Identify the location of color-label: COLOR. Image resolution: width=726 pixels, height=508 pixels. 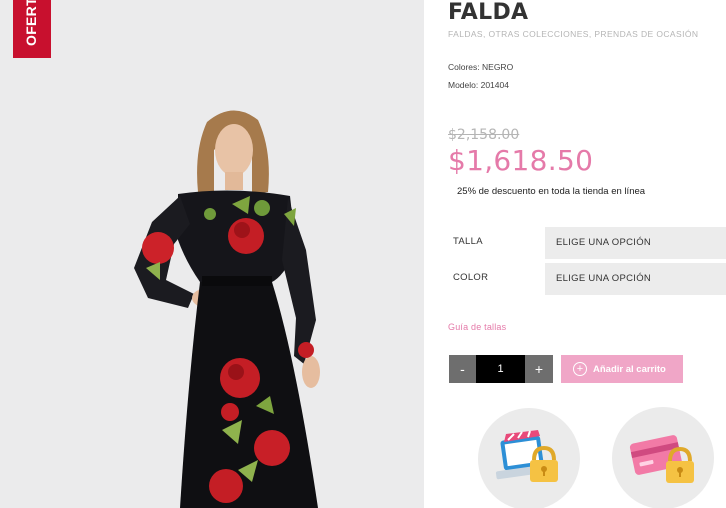
(471, 277).